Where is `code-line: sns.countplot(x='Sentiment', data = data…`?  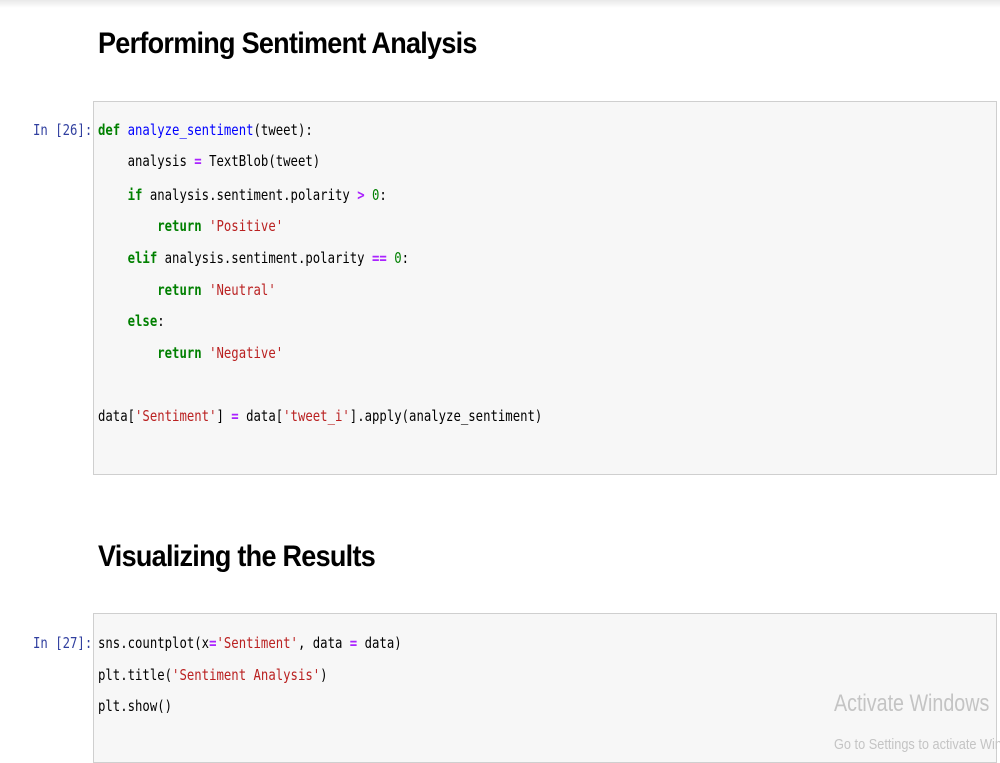 code-line: sns.countplot(x='Sentiment', data = data… is located at coordinates (250, 643).